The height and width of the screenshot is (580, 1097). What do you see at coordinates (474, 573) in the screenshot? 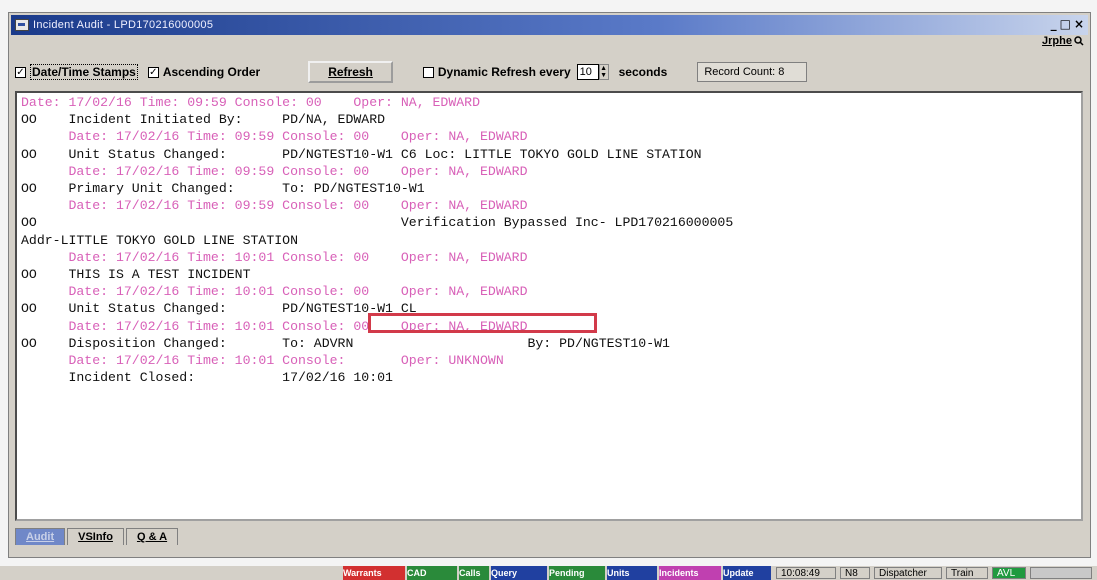
I see `taskbar-button-calls: Calls` at bounding box center [474, 573].